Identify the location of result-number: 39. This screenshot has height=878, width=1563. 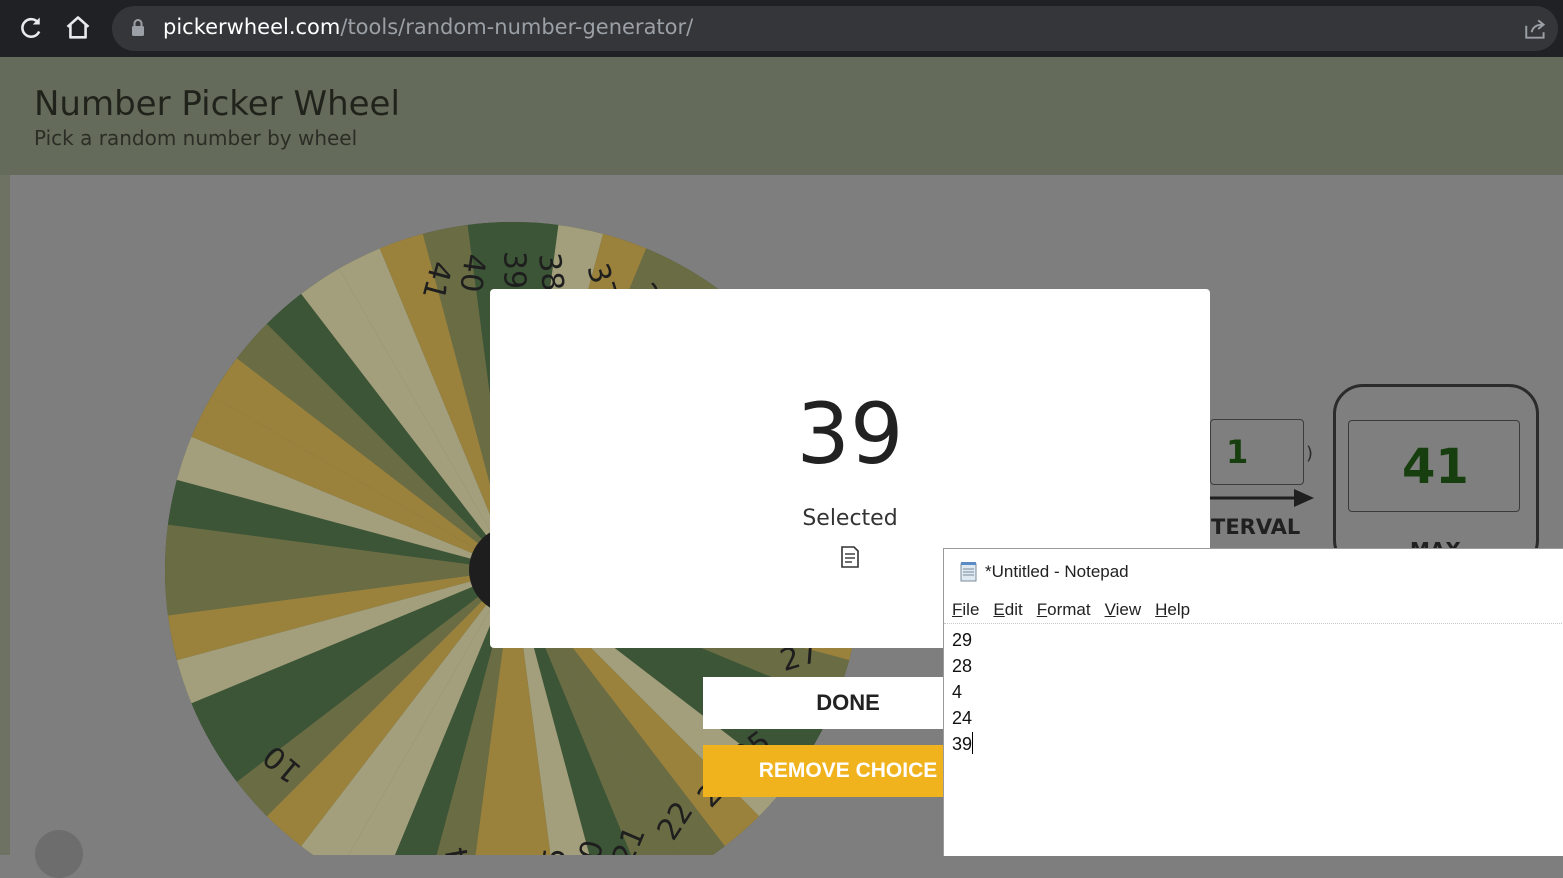
(850, 434).